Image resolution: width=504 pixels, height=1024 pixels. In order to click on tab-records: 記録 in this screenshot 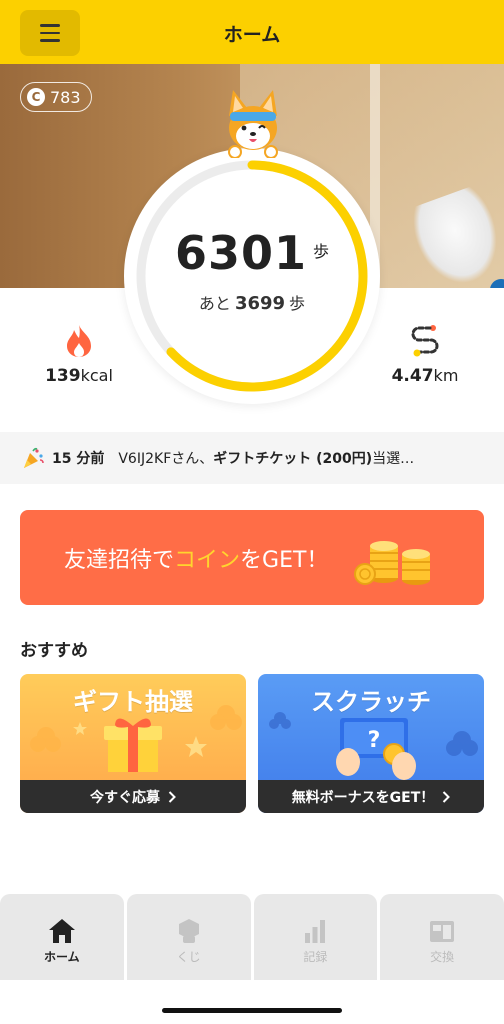, I will do `click(315, 937)`.